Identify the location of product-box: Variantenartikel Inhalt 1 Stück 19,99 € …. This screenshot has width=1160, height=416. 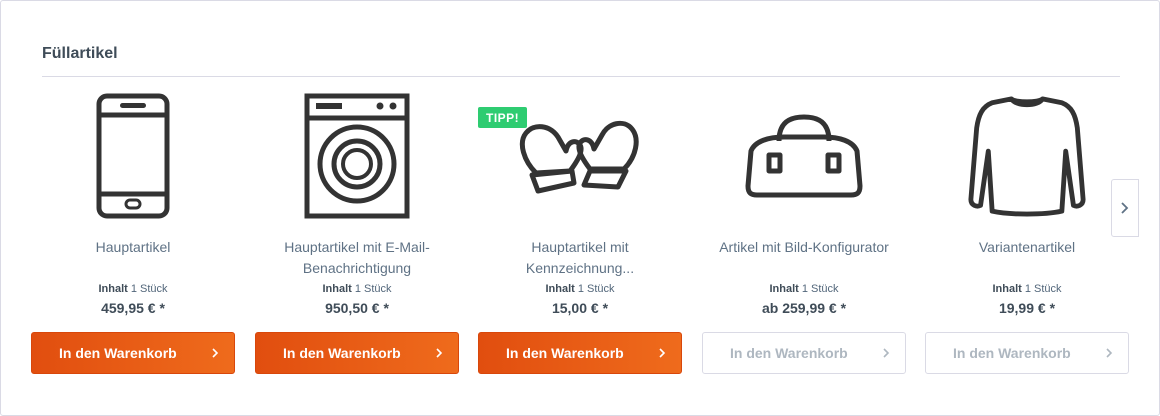
(1027, 232).